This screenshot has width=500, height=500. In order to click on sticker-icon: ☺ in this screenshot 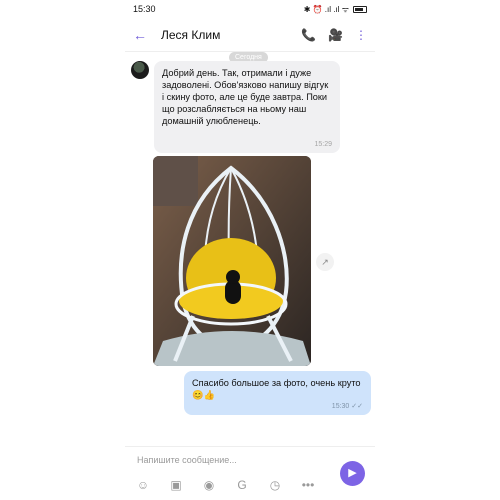, I will do `click(143, 485)`.